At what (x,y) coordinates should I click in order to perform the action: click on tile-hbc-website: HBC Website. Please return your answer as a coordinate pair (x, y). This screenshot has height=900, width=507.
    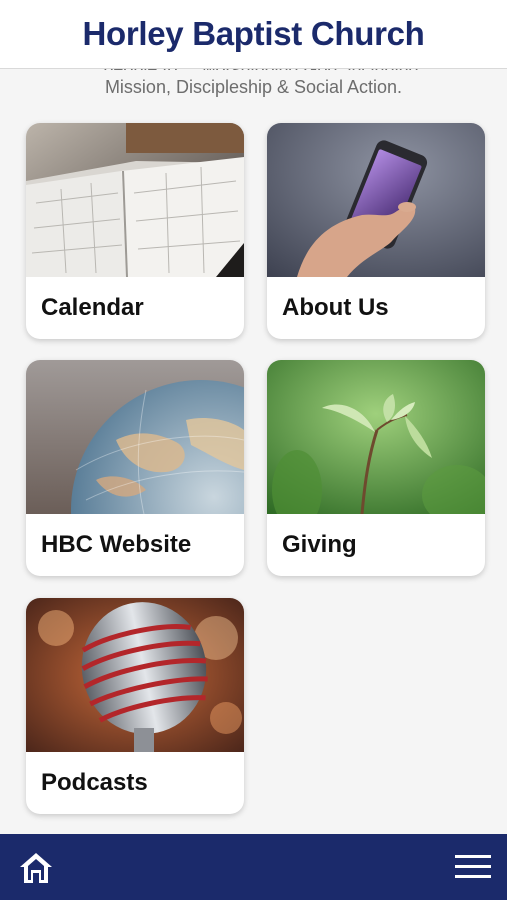
    Looking at the image, I should click on (135, 468).